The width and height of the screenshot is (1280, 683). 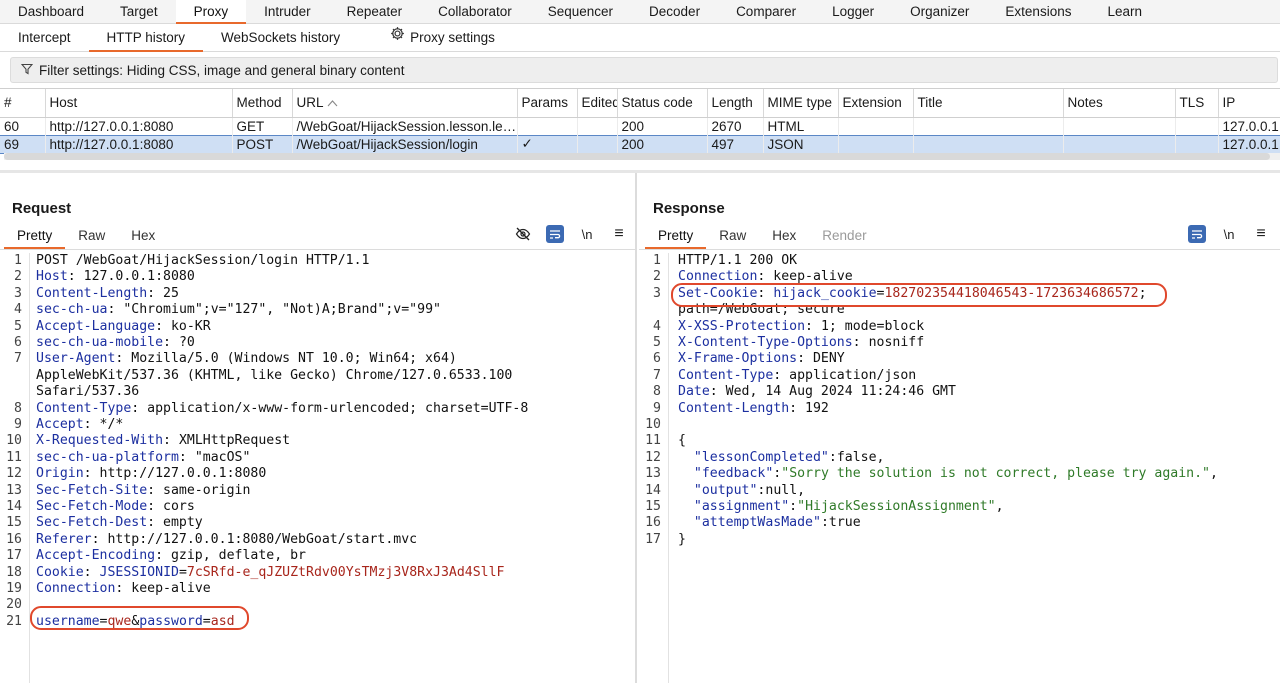 I want to click on cell-ext, so click(x=876, y=126).